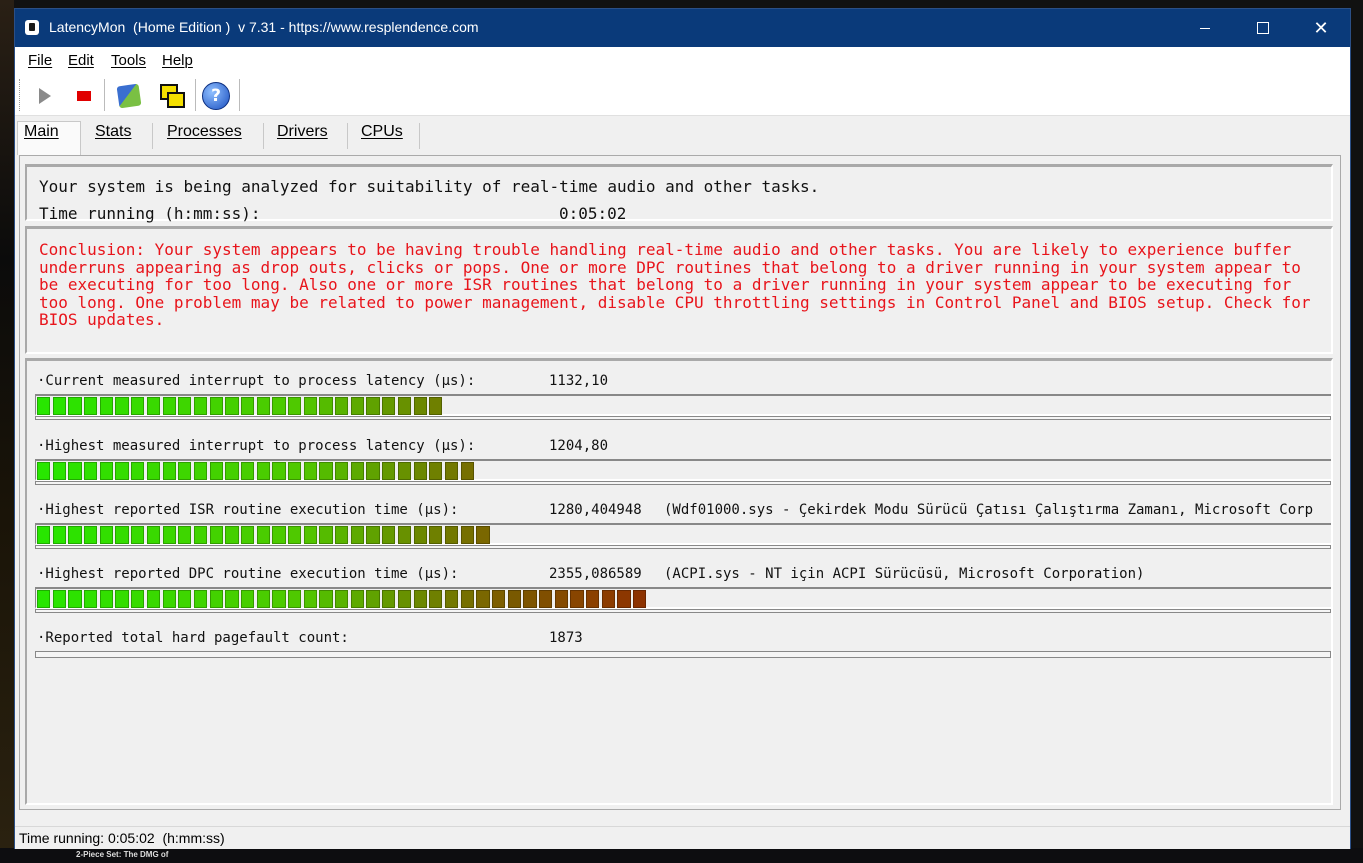  What do you see at coordinates (593, 213) in the screenshot?
I see `time-running-value: 0:05:02` at bounding box center [593, 213].